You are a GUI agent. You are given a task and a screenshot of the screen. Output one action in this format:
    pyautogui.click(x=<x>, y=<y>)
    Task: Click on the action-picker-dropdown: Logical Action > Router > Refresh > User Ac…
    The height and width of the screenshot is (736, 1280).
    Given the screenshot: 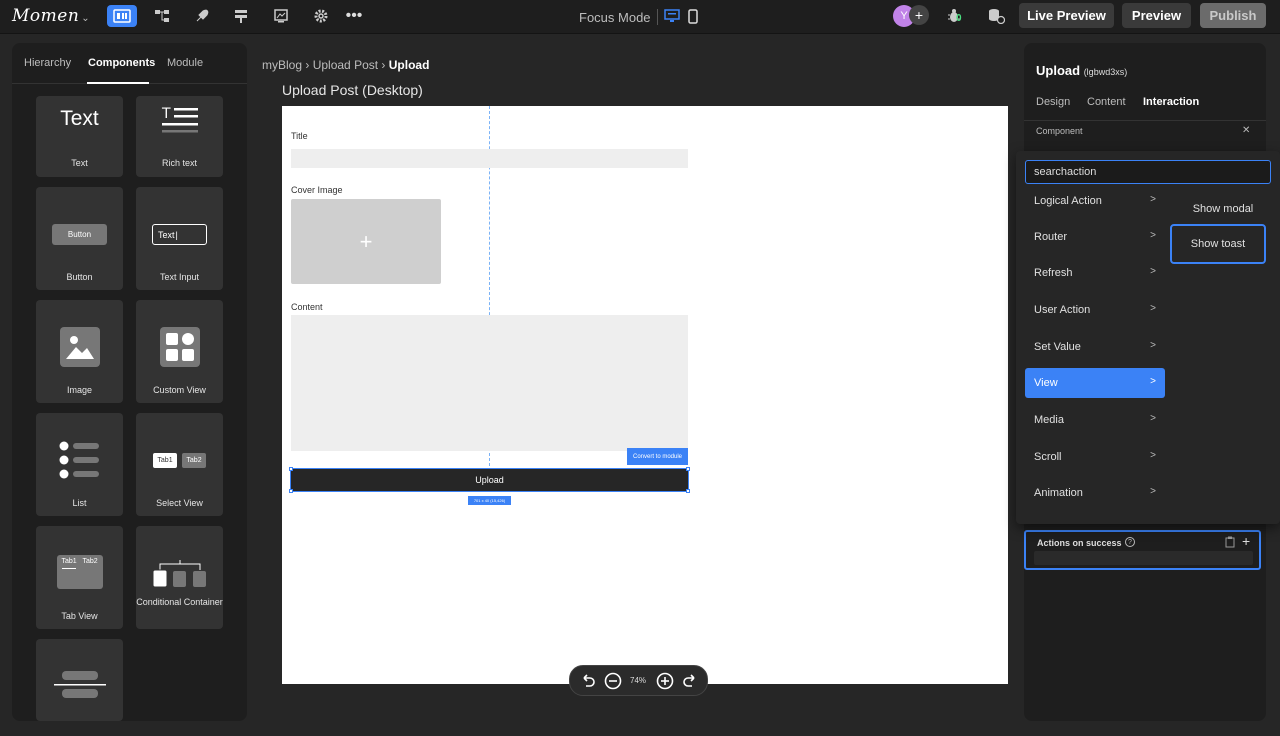 What is the action you would take?
    pyautogui.click(x=1148, y=337)
    